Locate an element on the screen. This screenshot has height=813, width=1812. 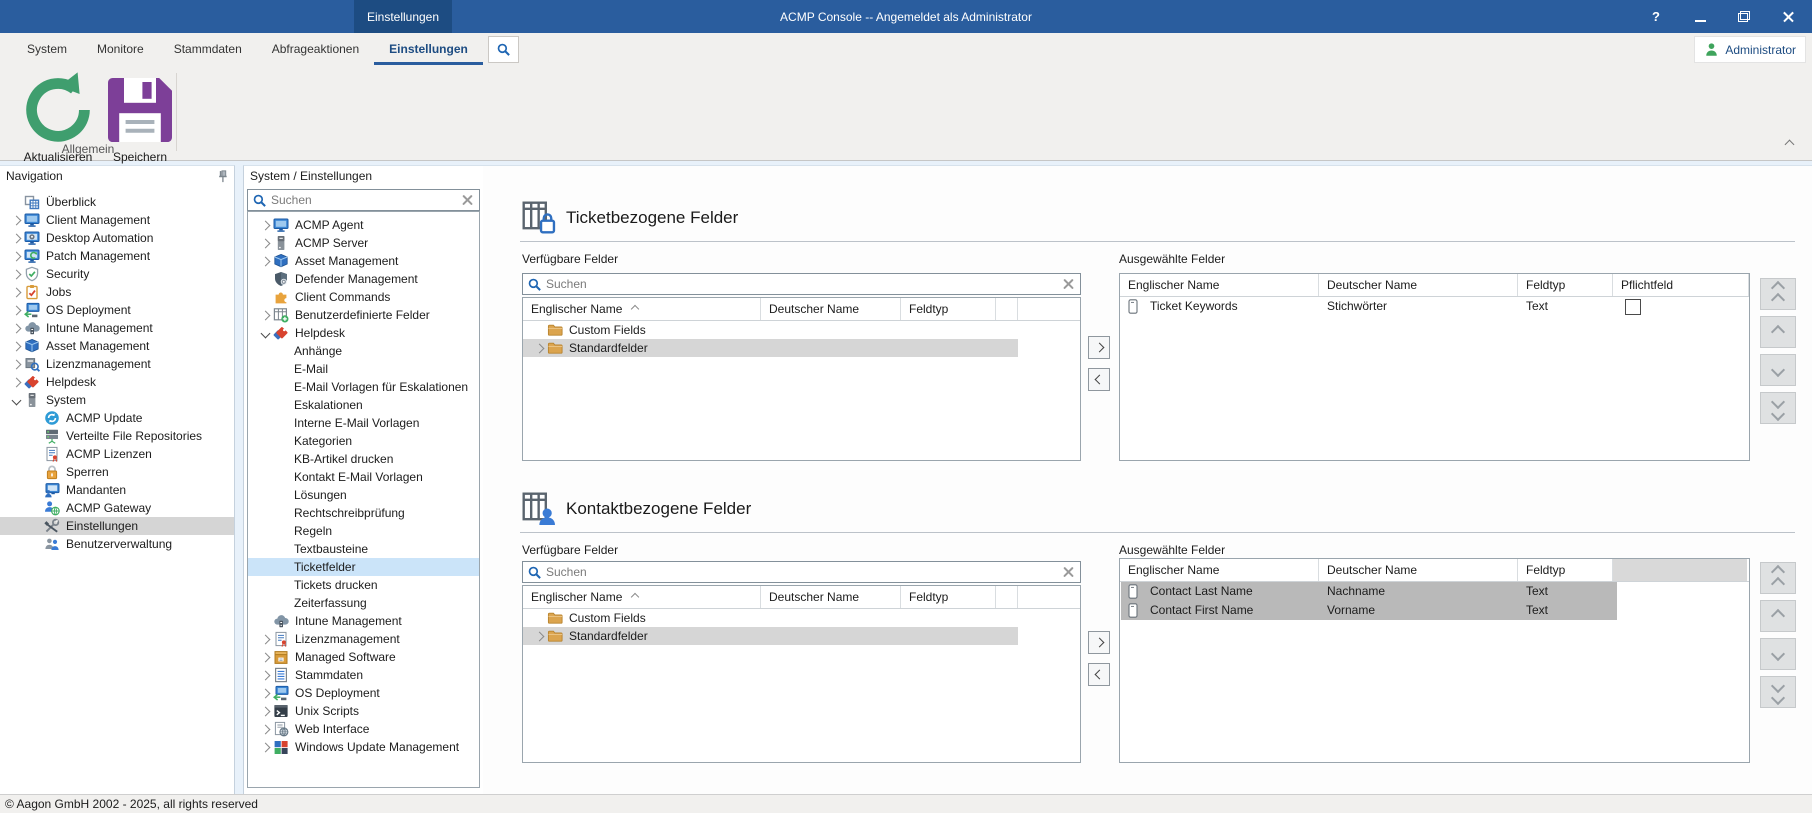
help-button: ? is located at coordinates (1656, 17).